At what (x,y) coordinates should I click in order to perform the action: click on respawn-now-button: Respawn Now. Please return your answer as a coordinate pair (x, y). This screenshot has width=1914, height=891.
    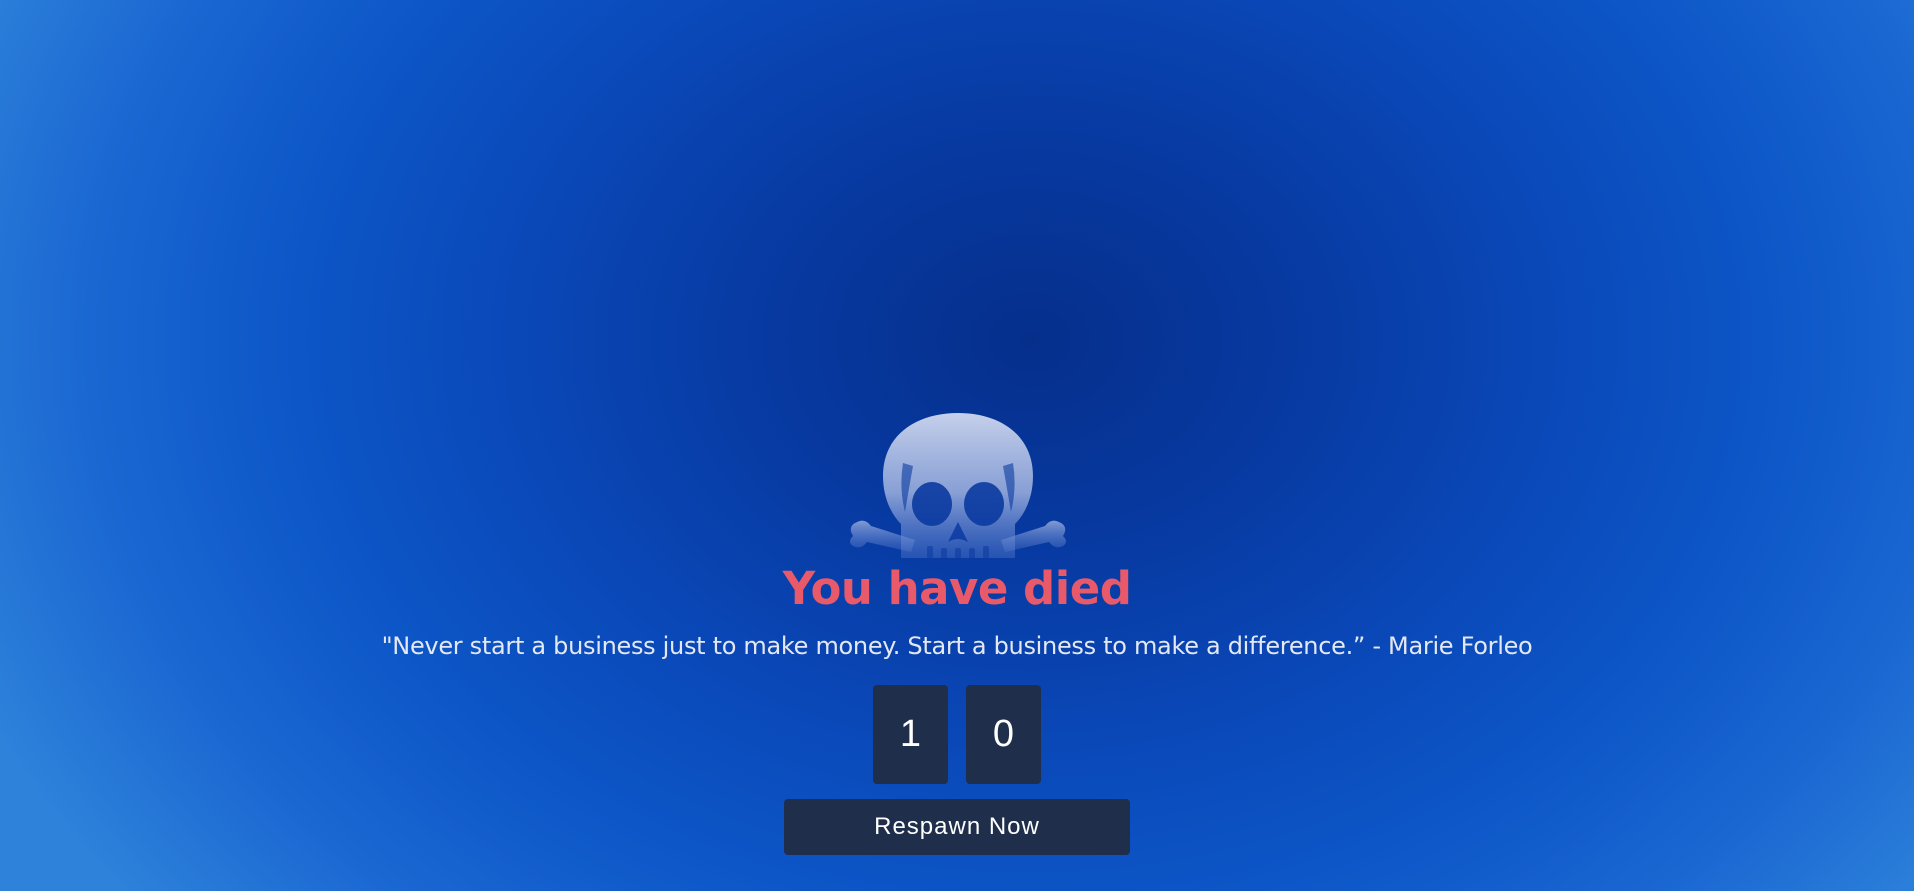
    Looking at the image, I should click on (957, 827).